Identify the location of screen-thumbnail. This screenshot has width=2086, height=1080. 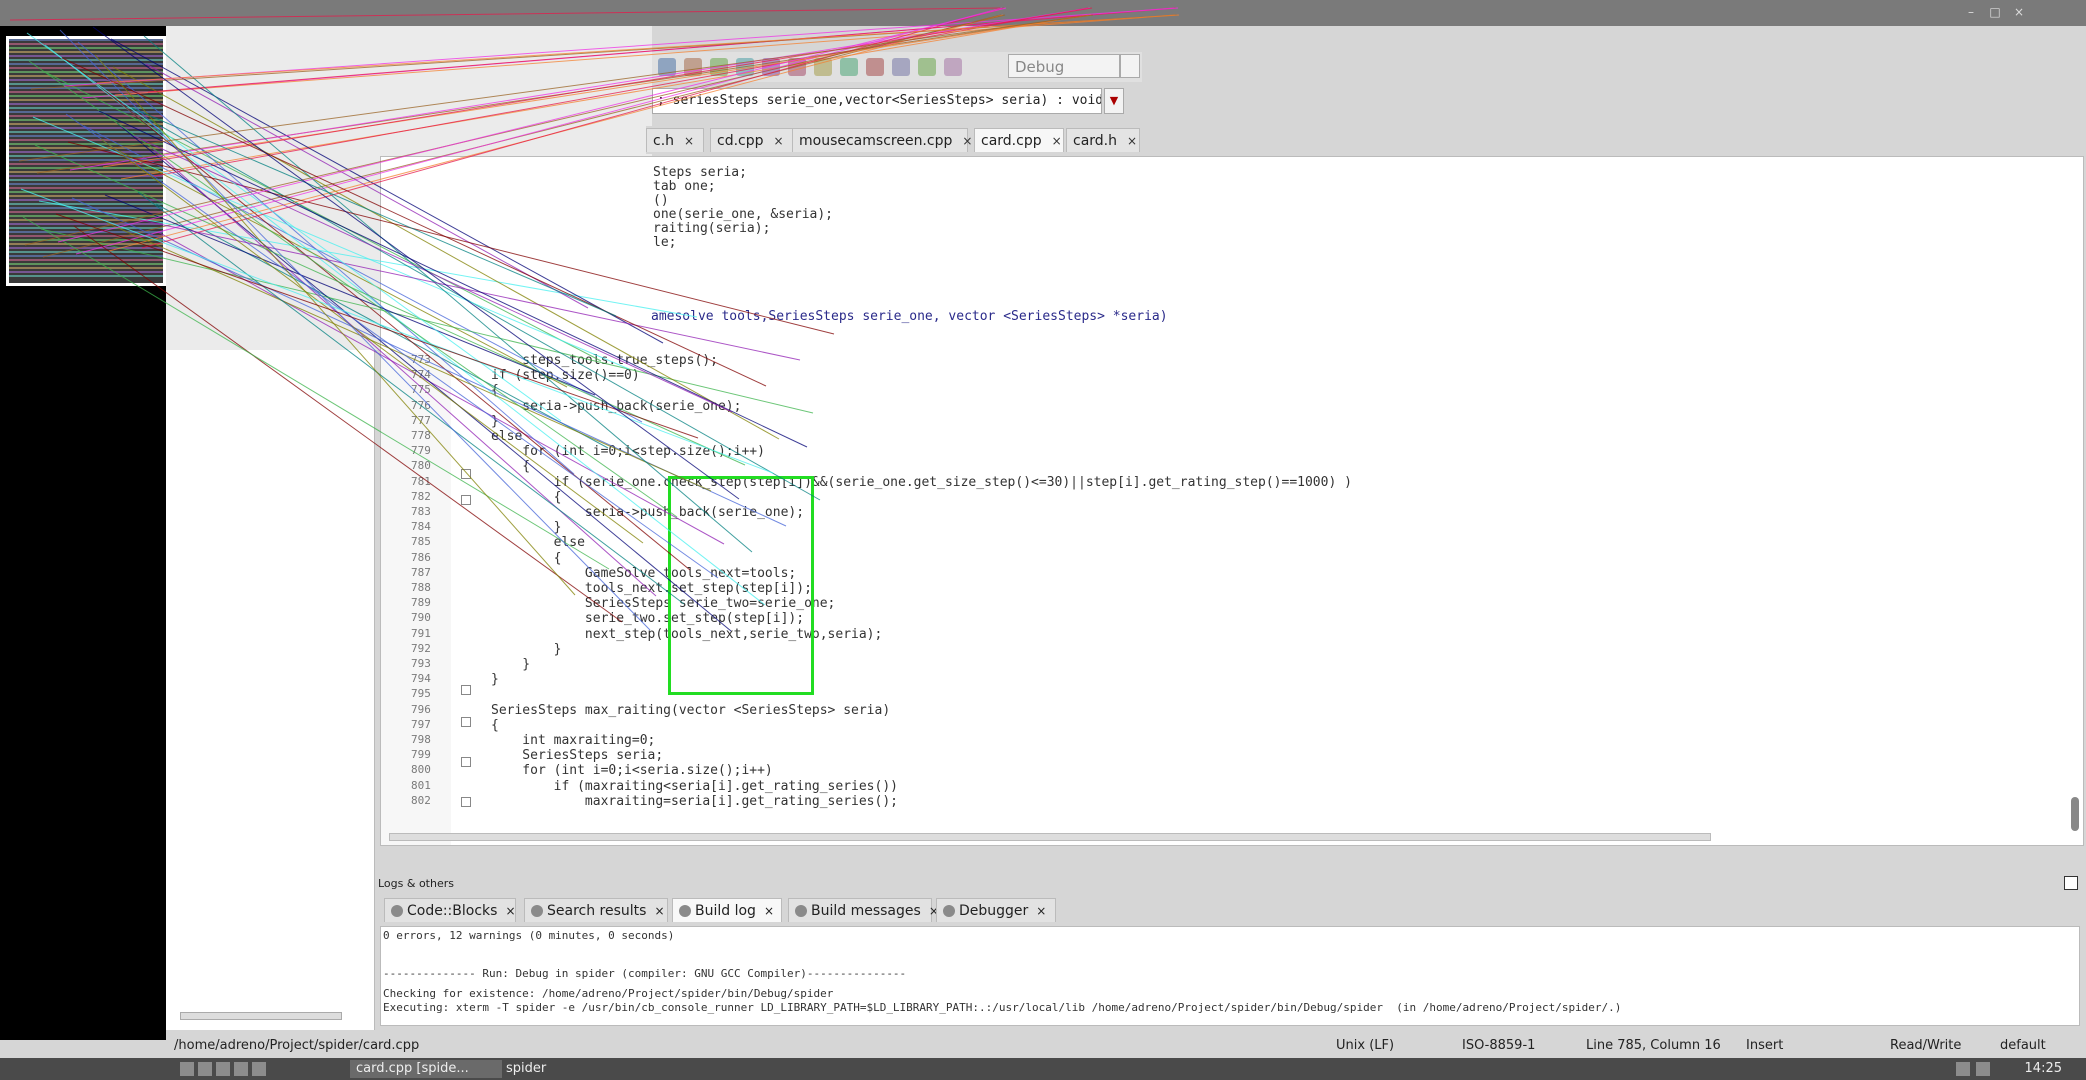
(86, 161).